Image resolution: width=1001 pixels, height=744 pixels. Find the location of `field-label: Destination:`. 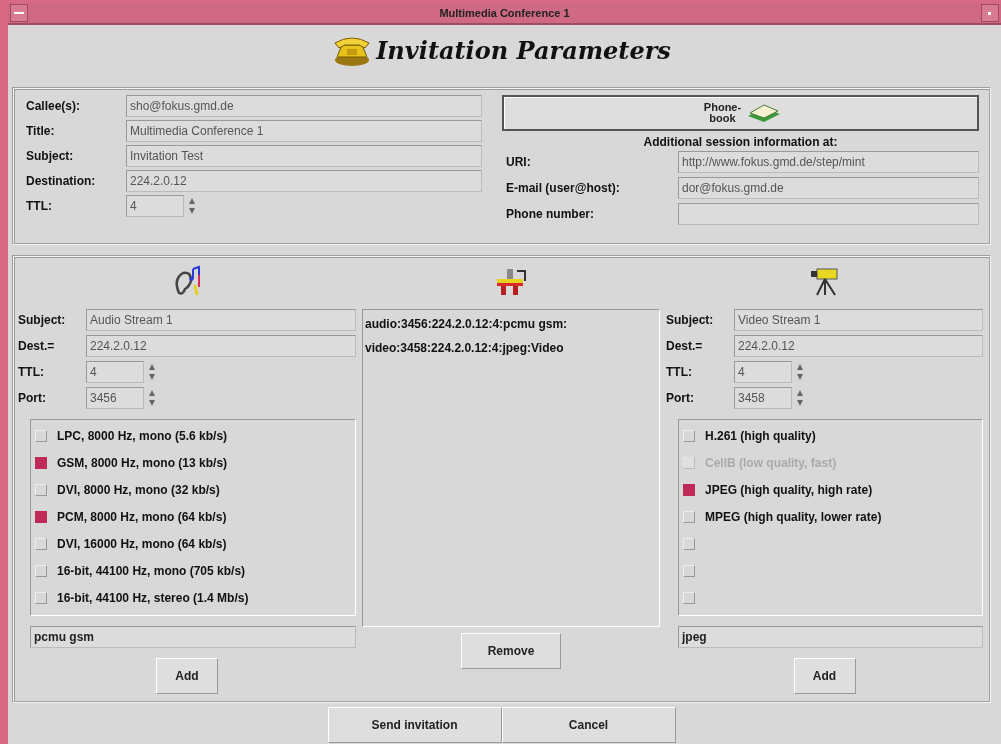

field-label: Destination: is located at coordinates (61, 181).